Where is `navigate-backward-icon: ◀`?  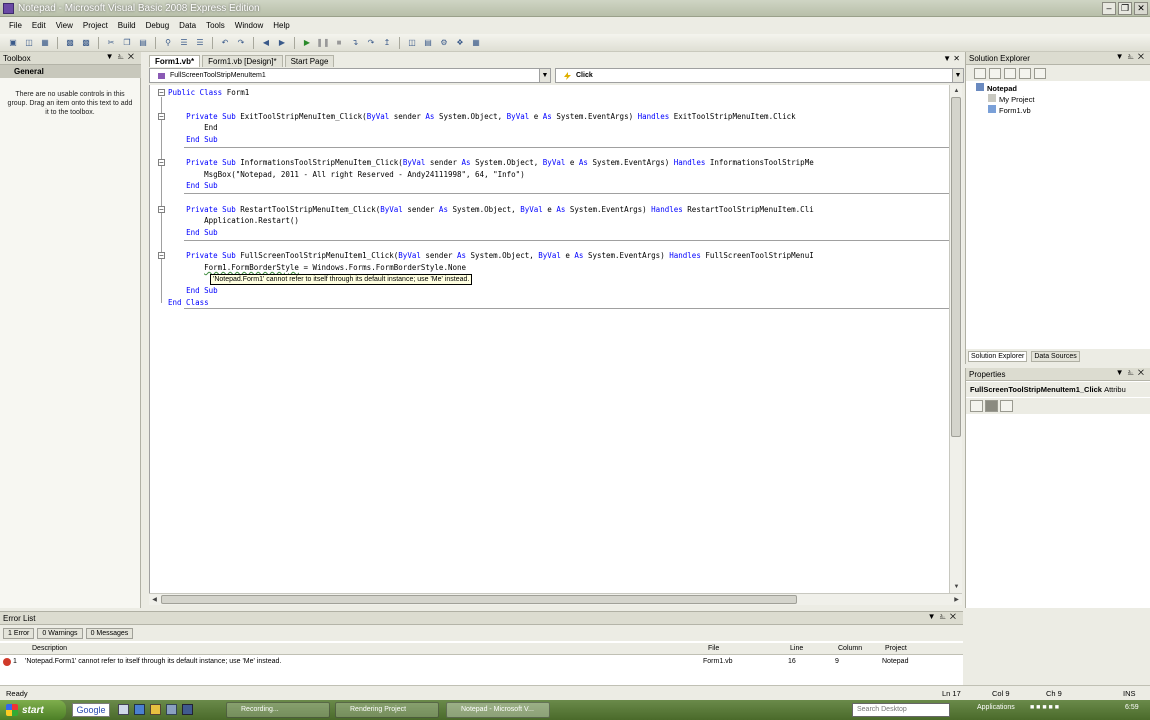 navigate-backward-icon: ◀ is located at coordinates (266, 43).